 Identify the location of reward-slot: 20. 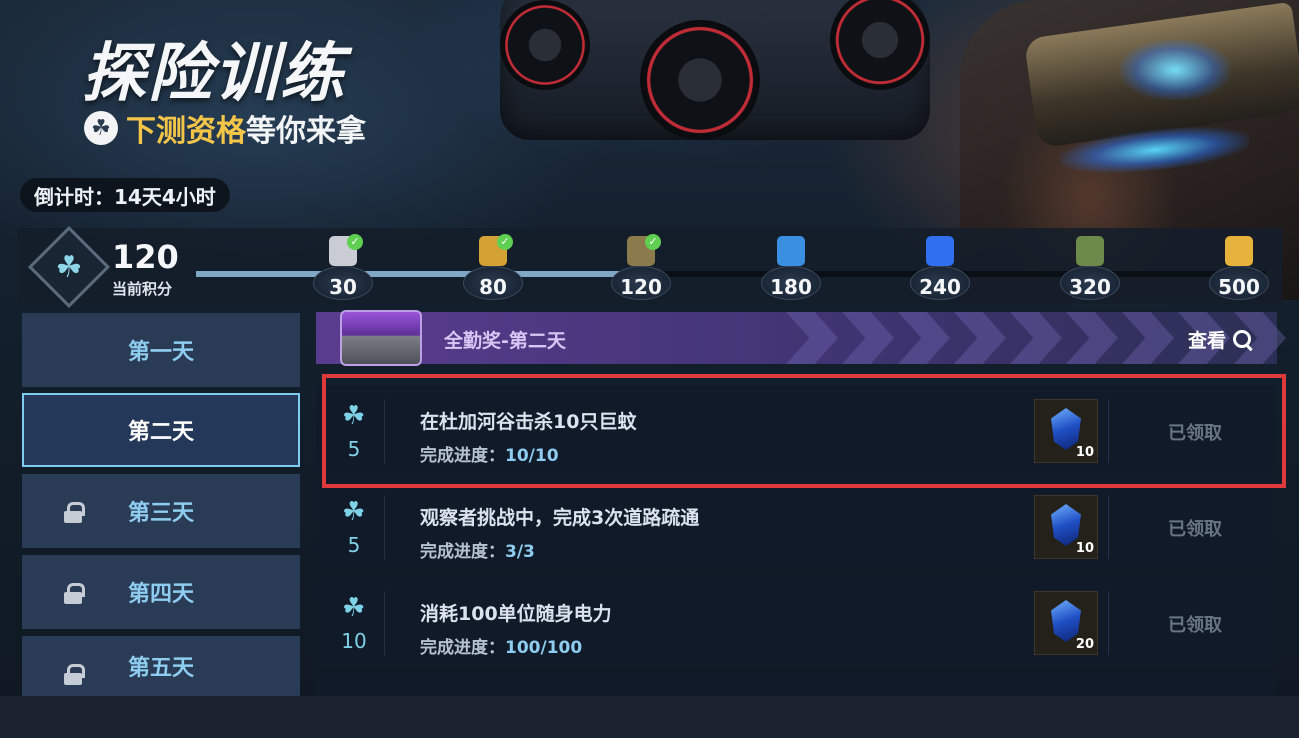
(1066, 623).